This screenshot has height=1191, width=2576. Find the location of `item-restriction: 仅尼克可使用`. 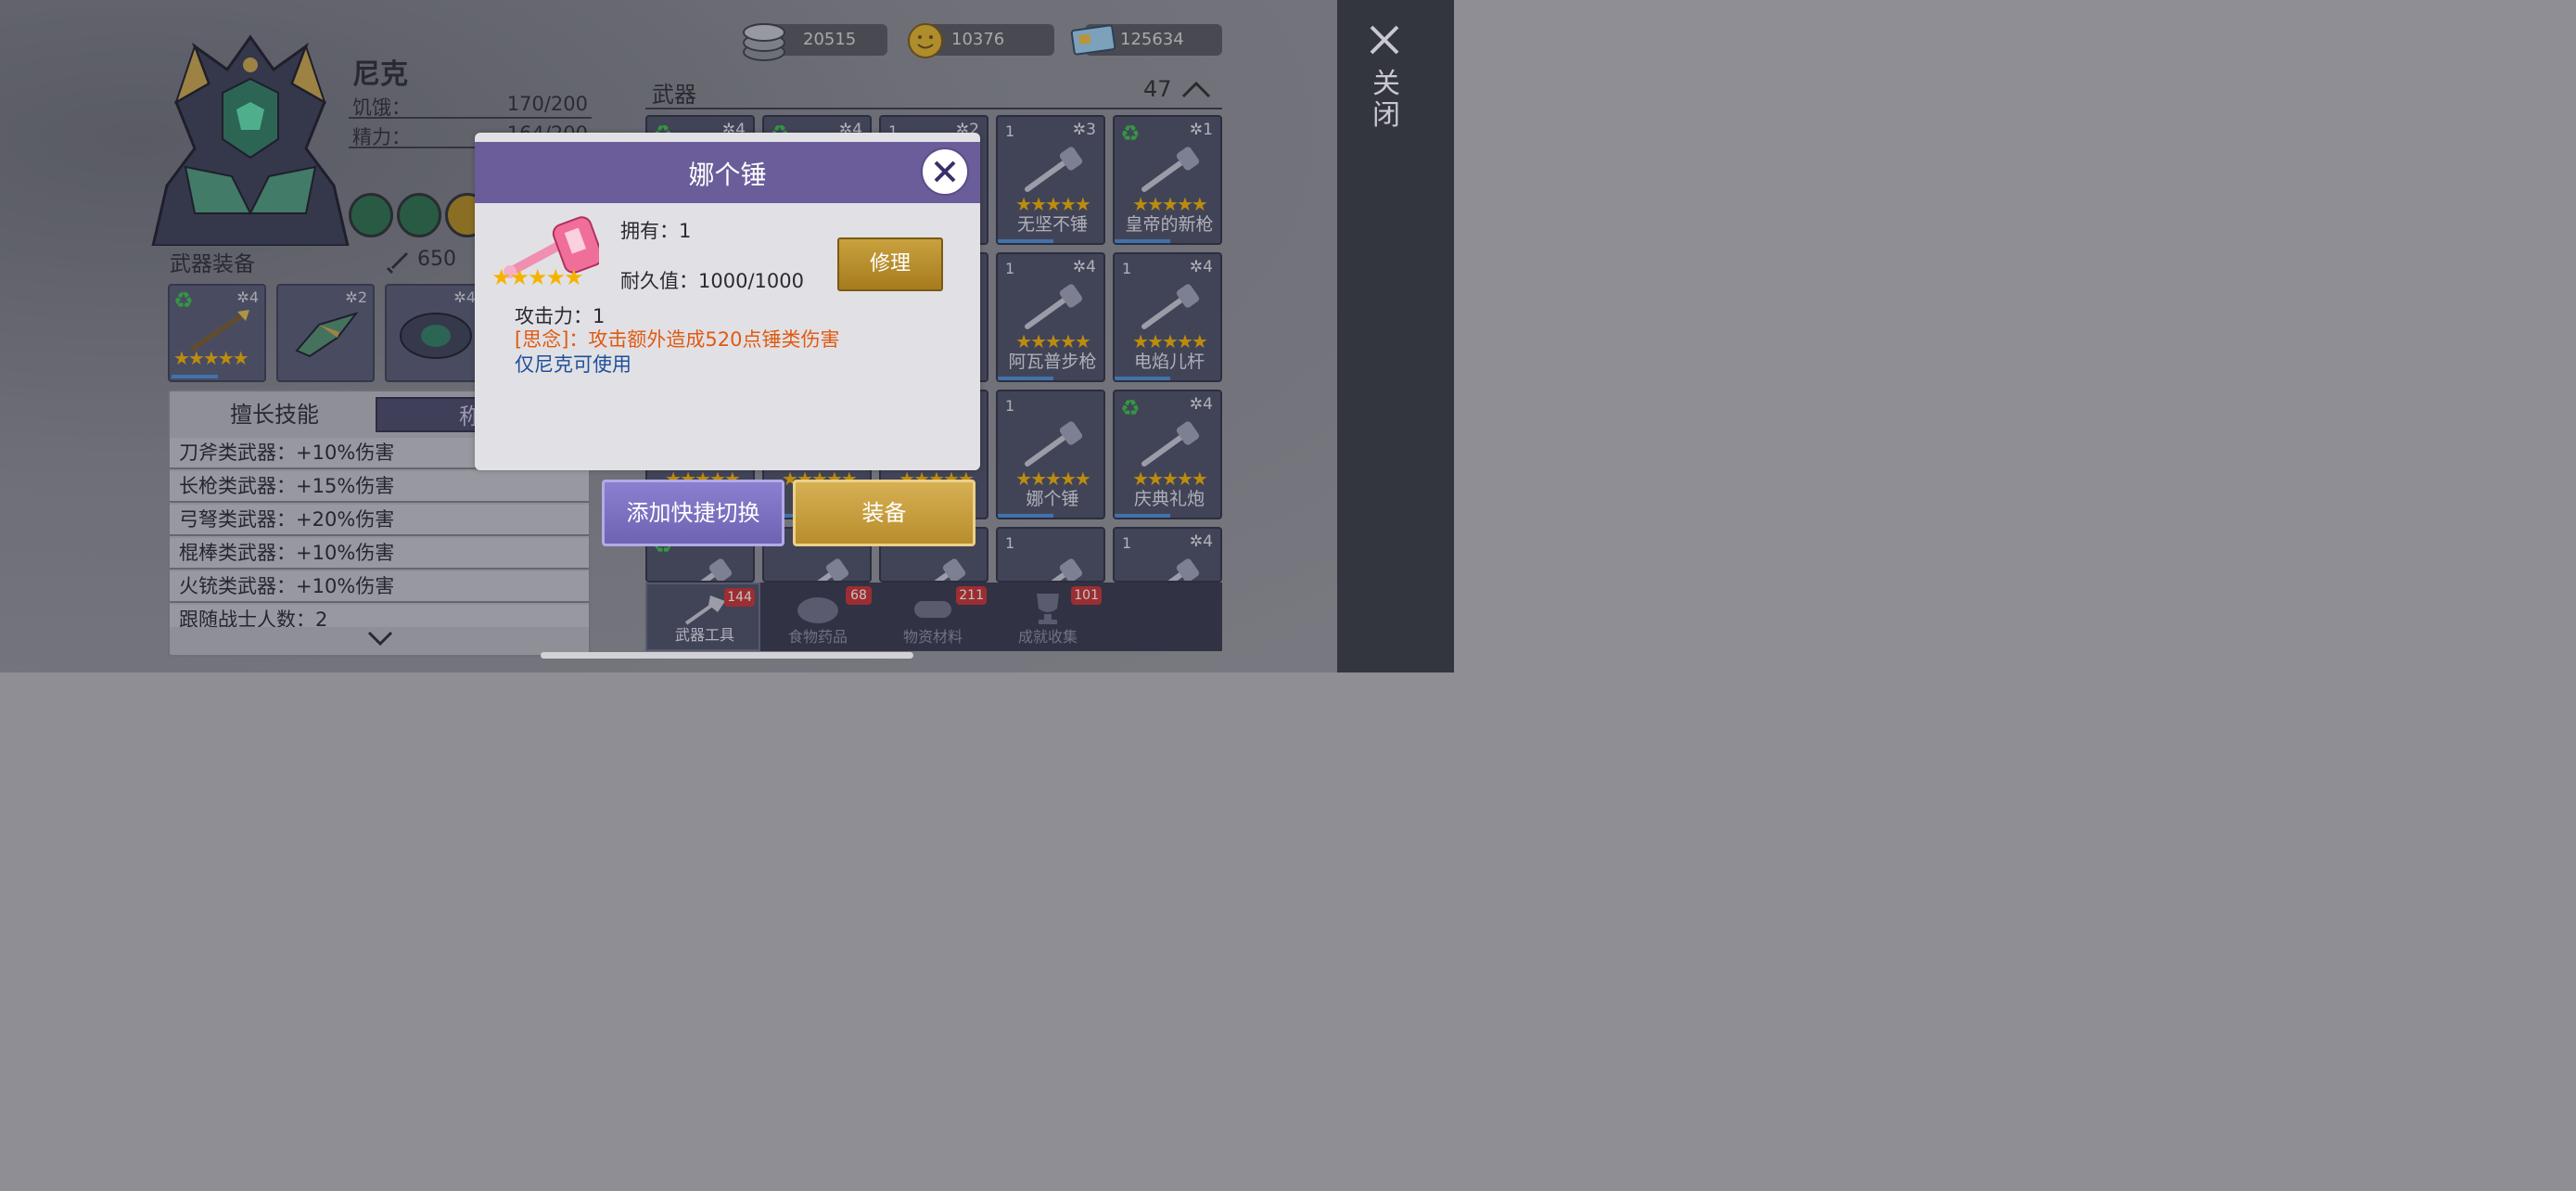

item-restriction: 仅尼克可使用 is located at coordinates (573, 364).